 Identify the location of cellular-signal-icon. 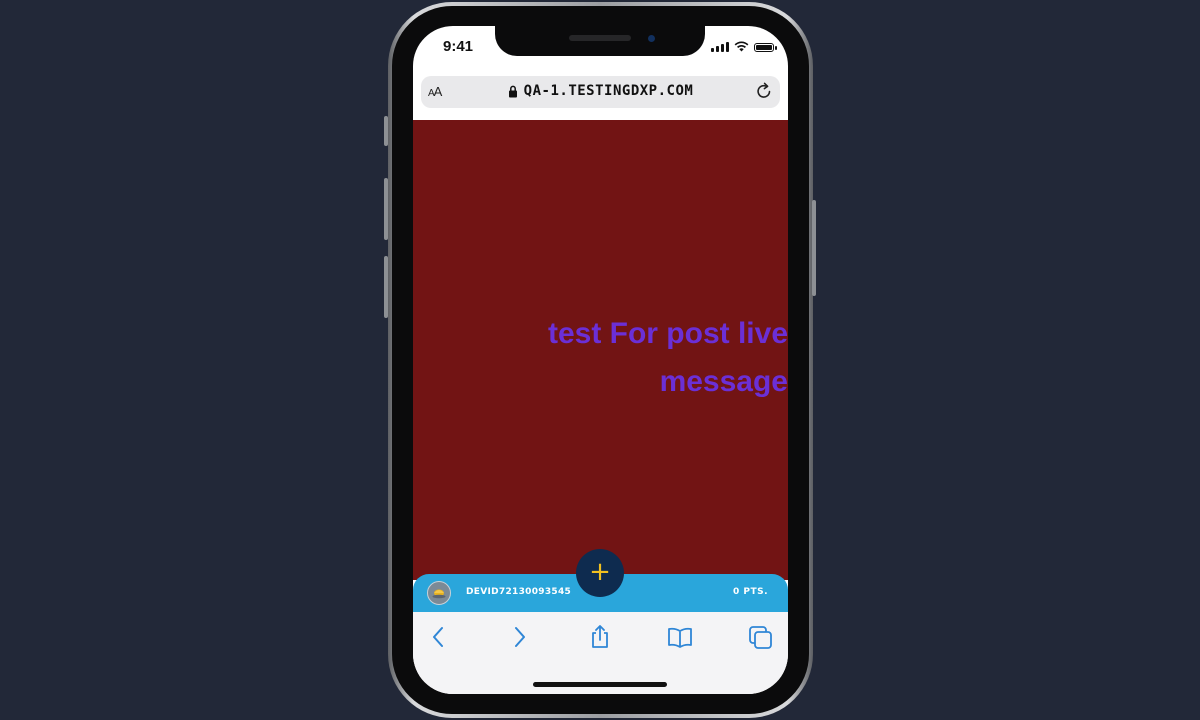
(720, 47).